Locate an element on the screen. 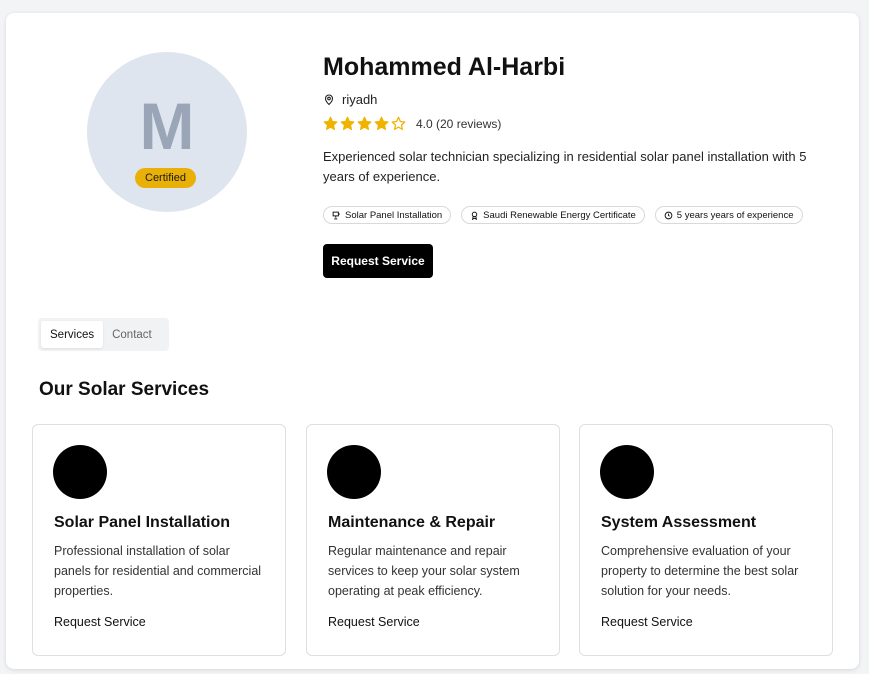  avatar: M Certified is located at coordinates (167, 132).